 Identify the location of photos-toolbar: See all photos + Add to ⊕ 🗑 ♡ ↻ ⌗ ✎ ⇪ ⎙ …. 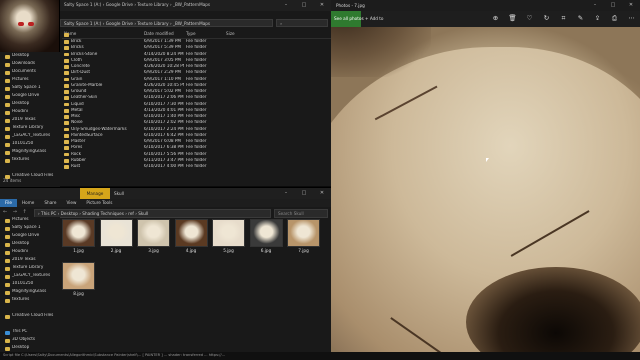
(485, 19).